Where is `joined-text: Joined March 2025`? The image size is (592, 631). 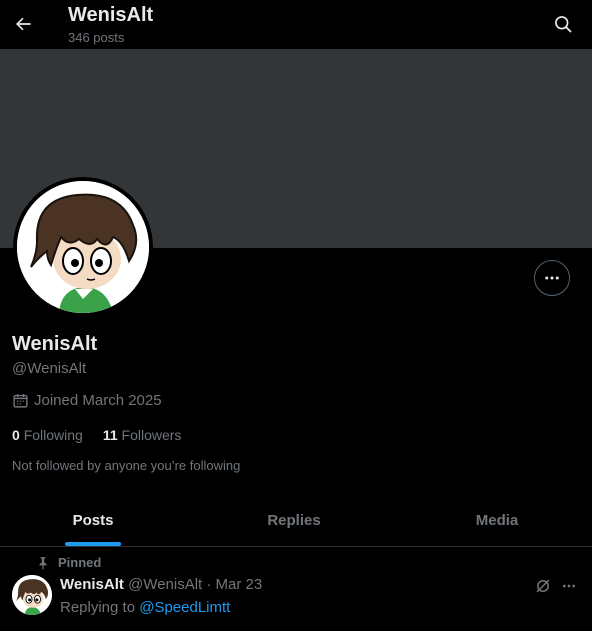 joined-text: Joined March 2025 is located at coordinates (98, 400).